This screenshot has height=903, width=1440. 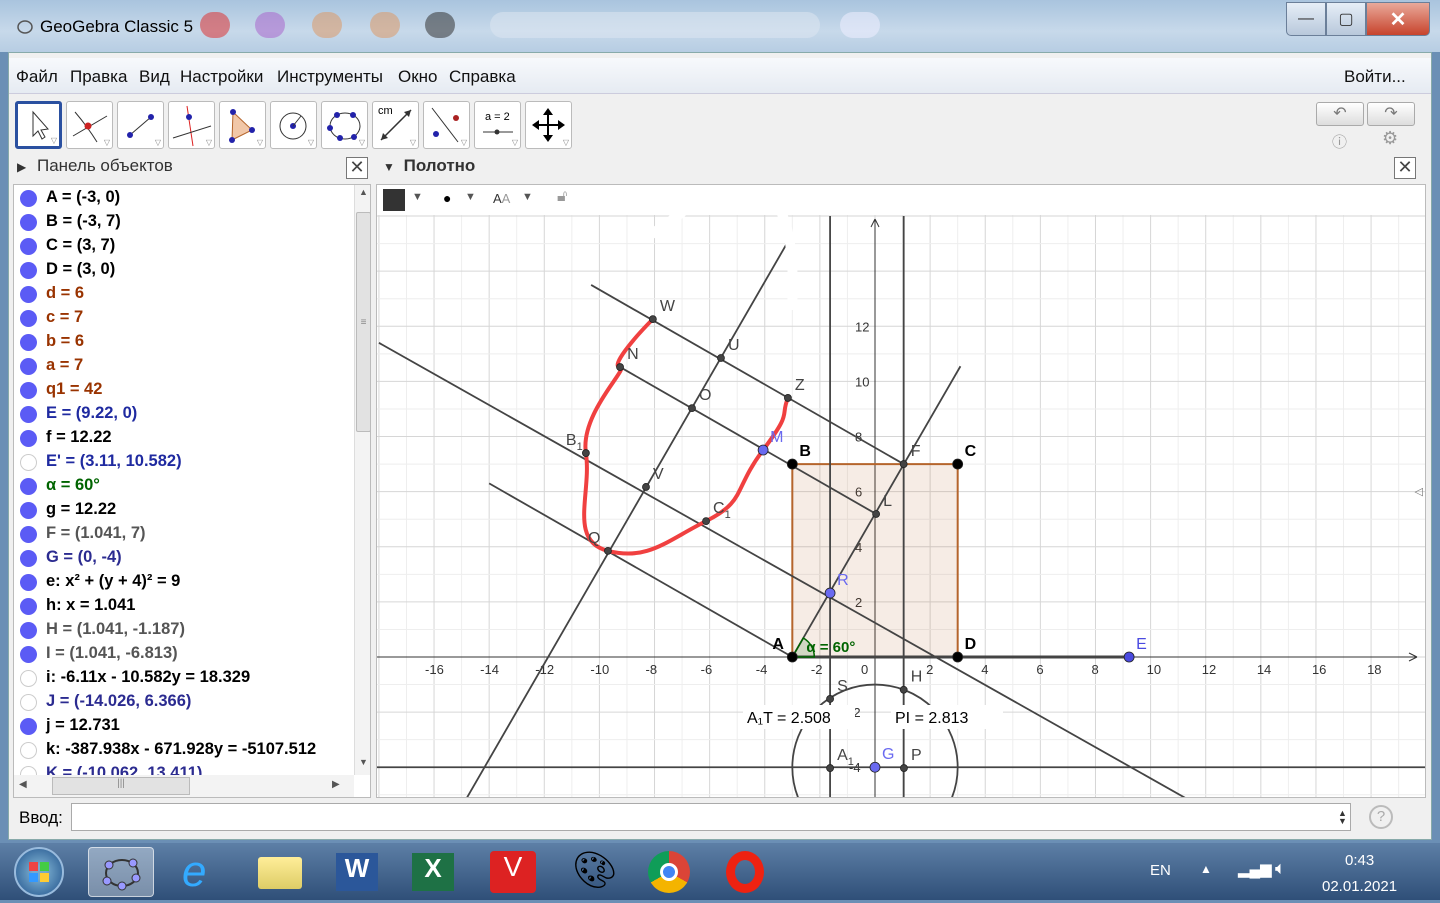 I want to click on menu-view: Вид, so click(x=154, y=77).